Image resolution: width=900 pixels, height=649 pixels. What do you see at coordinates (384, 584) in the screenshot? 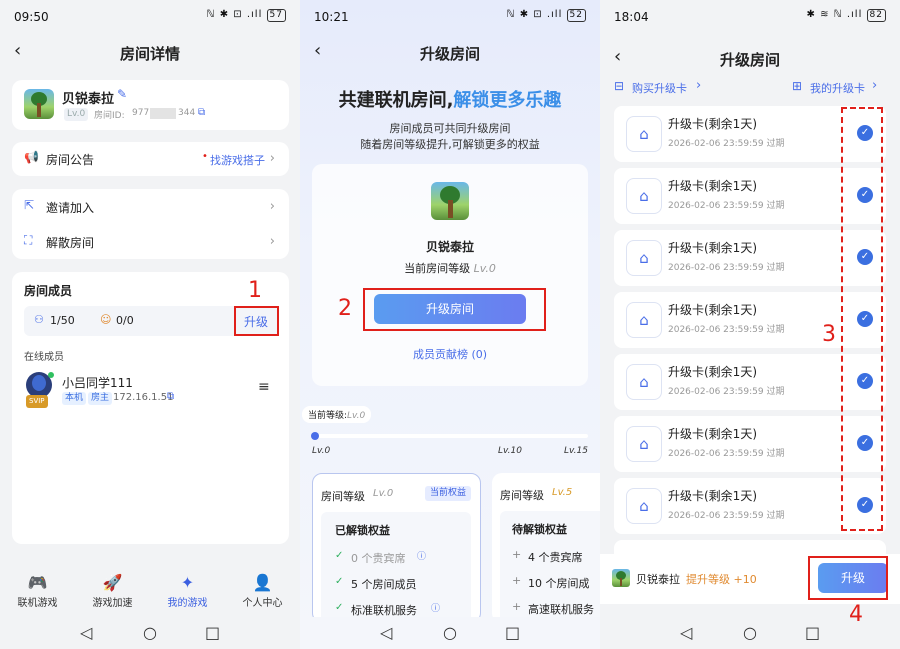
I see `benefit-item: 5 个房间成员` at bounding box center [384, 584].